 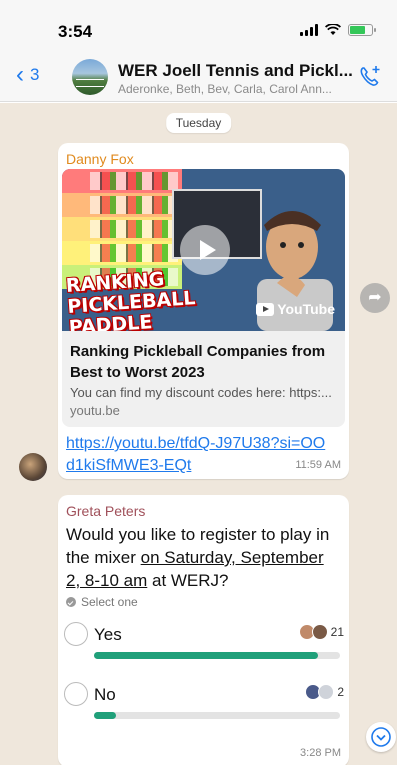 What do you see at coordinates (370, 77) in the screenshot?
I see `add-call-icon` at bounding box center [370, 77].